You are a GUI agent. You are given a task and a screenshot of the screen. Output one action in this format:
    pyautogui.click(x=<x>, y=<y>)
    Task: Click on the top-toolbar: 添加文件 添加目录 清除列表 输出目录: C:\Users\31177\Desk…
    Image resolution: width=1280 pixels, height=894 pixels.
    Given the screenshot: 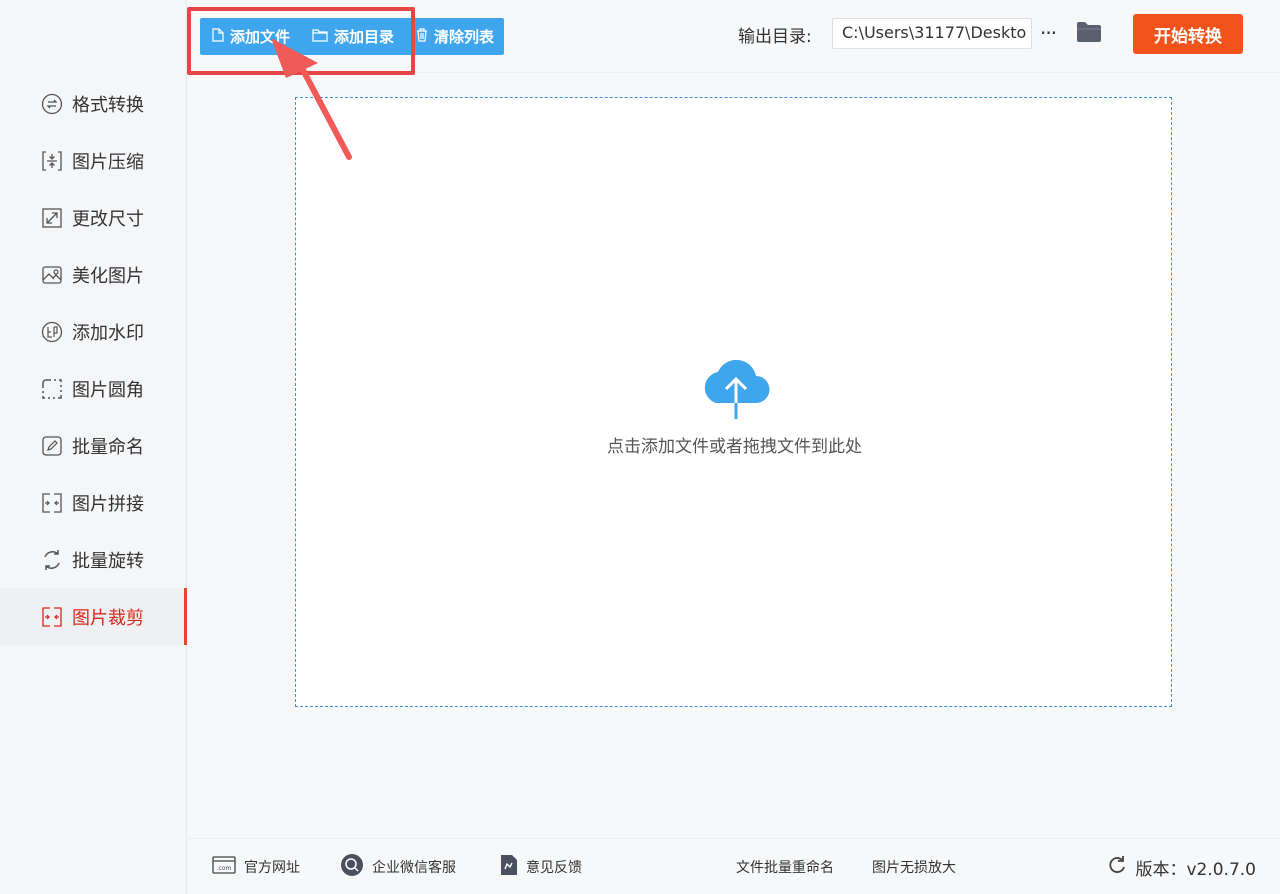 What is the action you would take?
    pyautogui.click(x=734, y=36)
    